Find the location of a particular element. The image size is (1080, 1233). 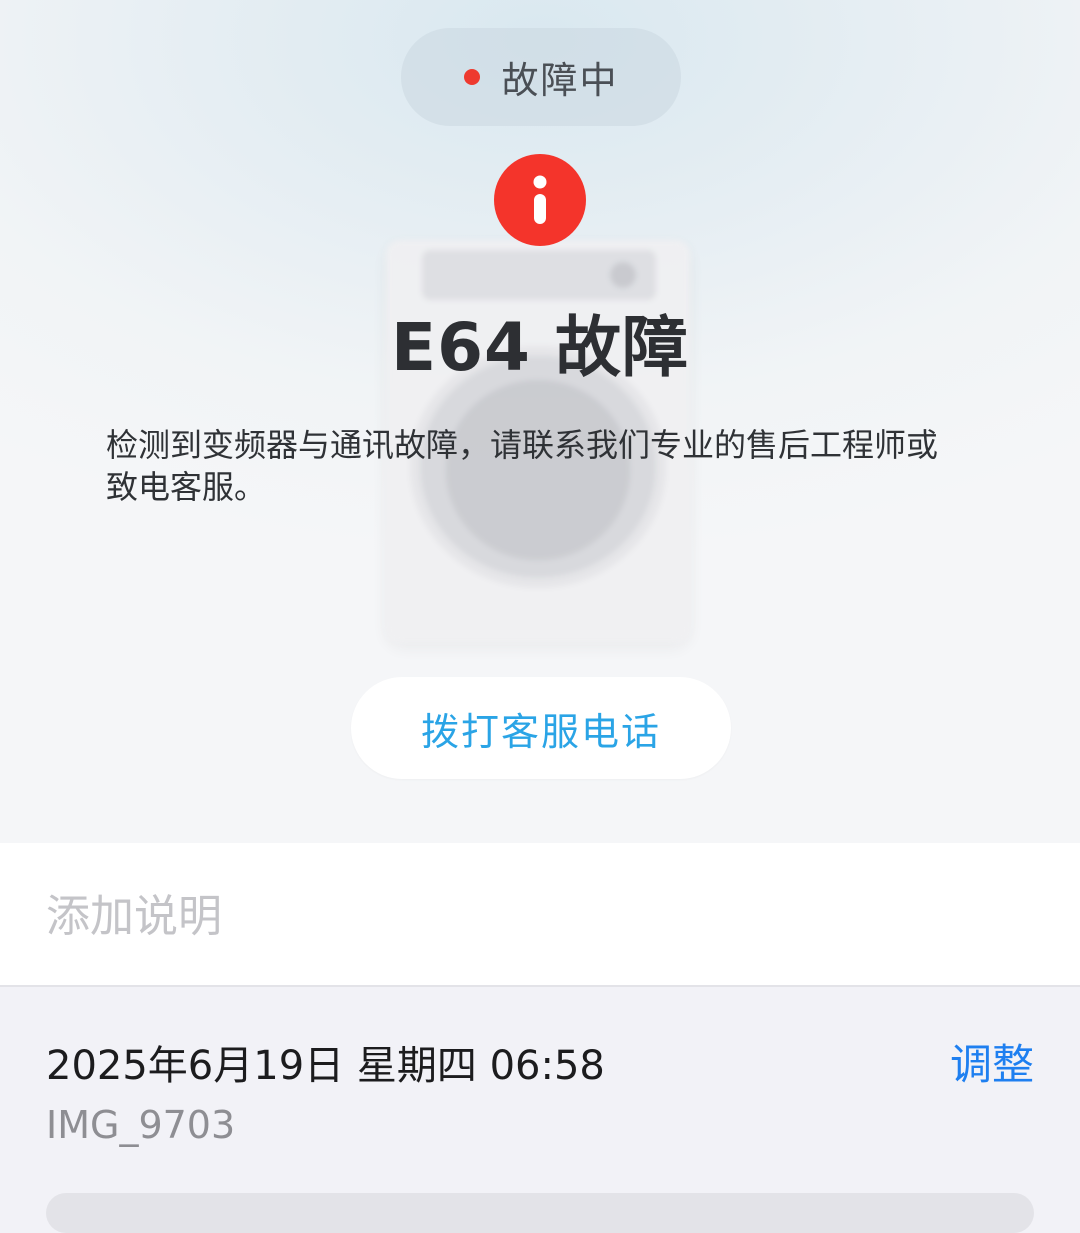

add-caption-input is located at coordinates (536, 916).